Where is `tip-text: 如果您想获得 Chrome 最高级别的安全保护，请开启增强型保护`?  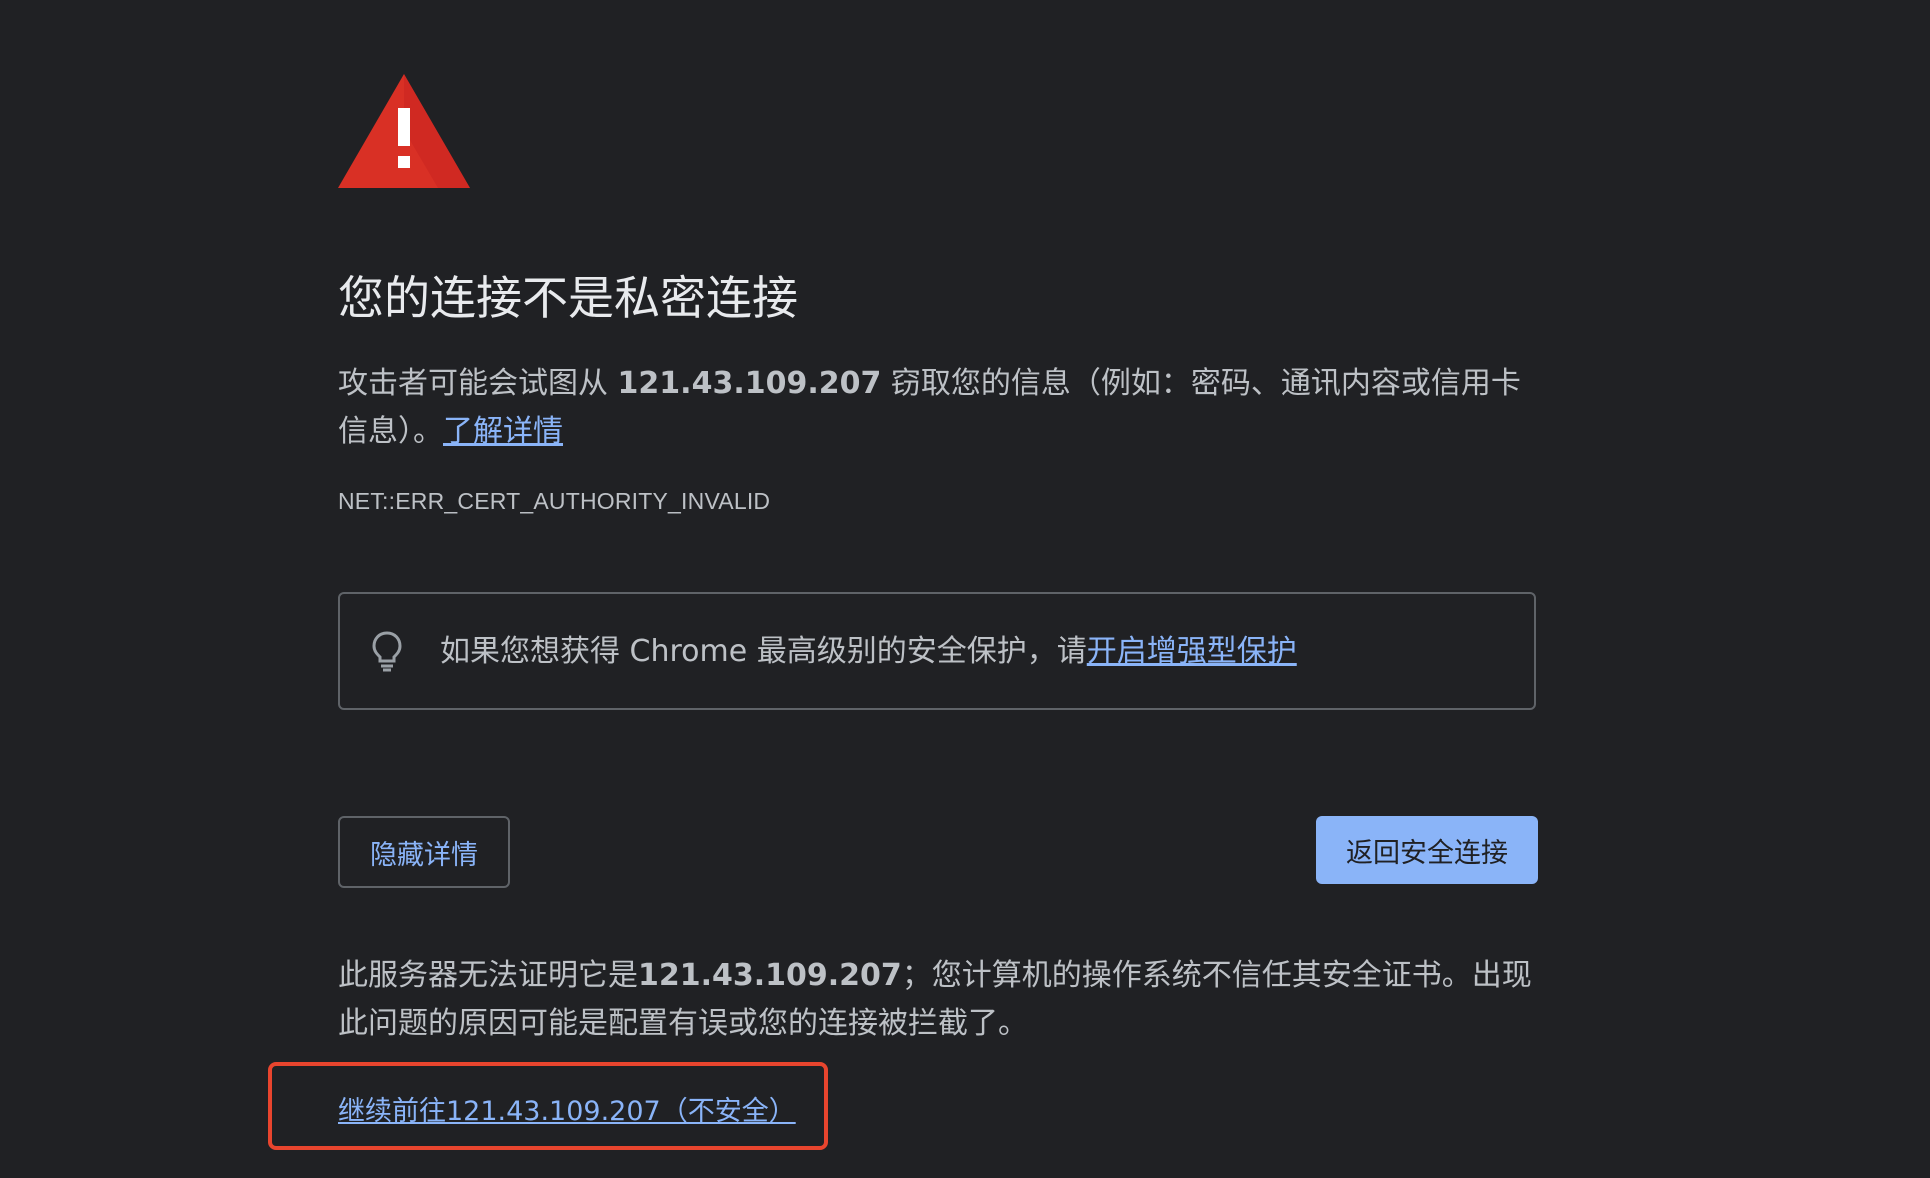 tip-text: 如果您想获得 Chrome 最高级别的安全保护，请开启增强型保护 is located at coordinates (868, 652).